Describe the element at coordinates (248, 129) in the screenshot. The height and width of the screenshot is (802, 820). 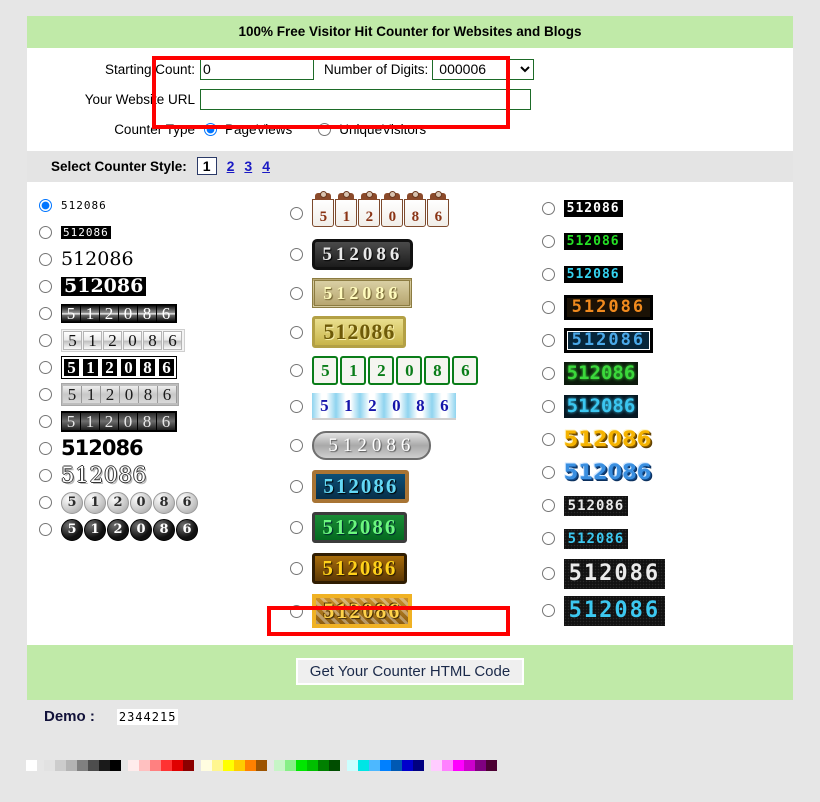
I see `counter-type-option-pageviews: PageViews` at that location.